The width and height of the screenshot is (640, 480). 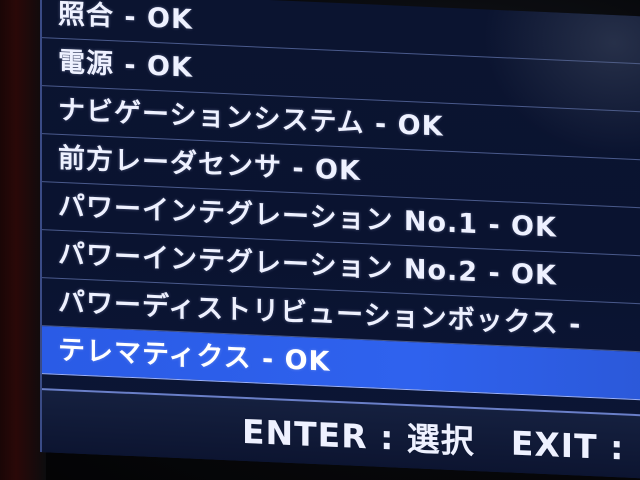 What do you see at coordinates (567, 446) in the screenshot?
I see `exit-hint: EXIT :` at bounding box center [567, 446].